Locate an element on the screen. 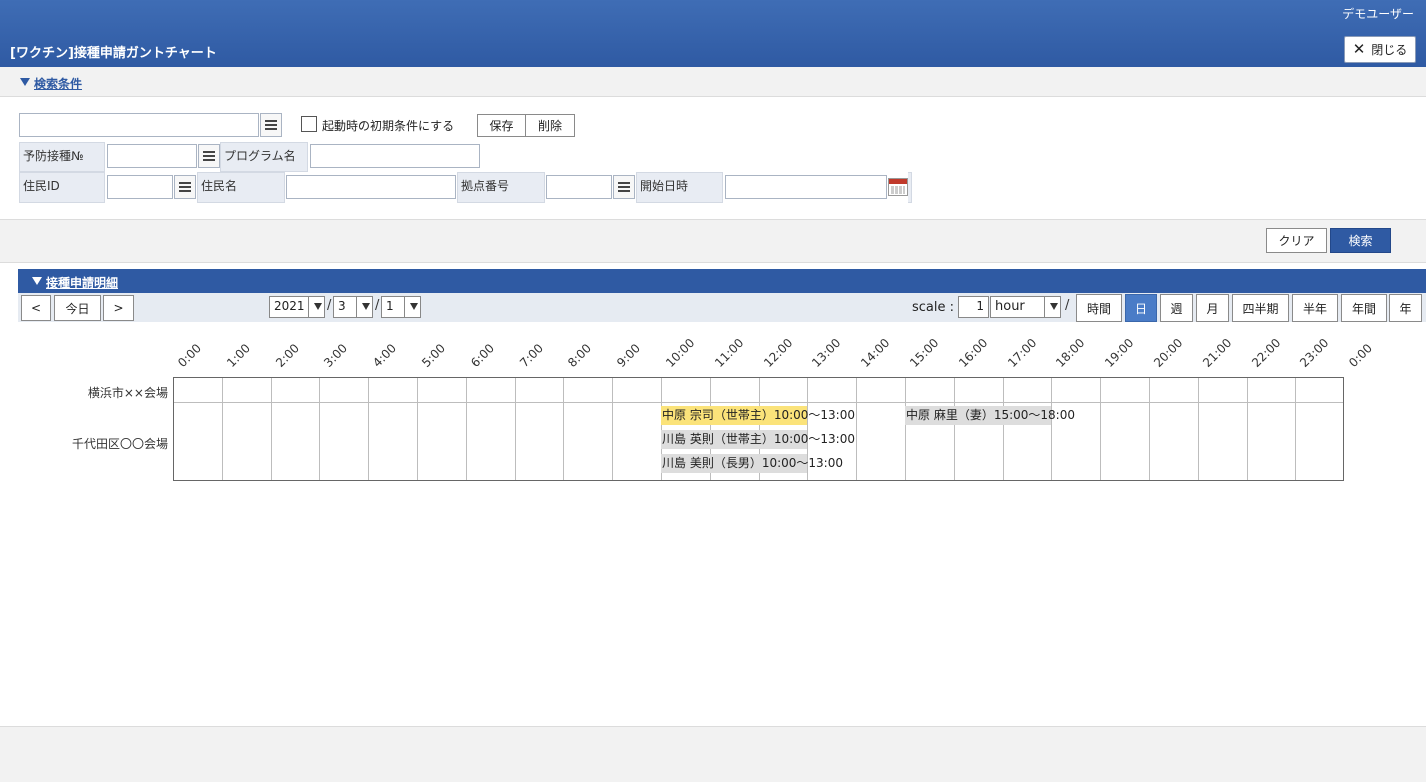 The image size is (1426, 782). scale-label: scale : is located at coordinates (933, 307).